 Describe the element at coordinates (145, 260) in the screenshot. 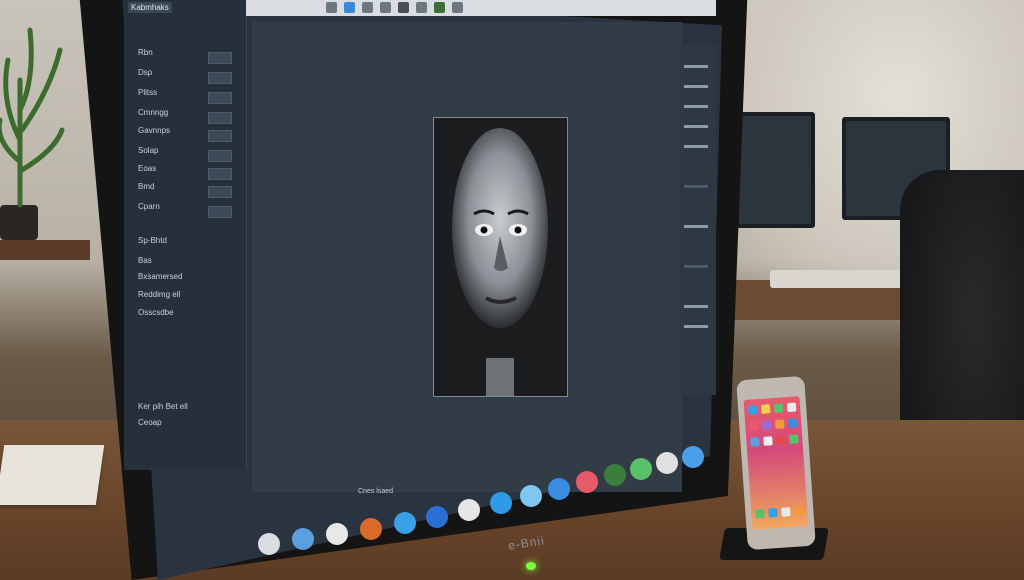

I see `sidebar-item: Bas` at that location.